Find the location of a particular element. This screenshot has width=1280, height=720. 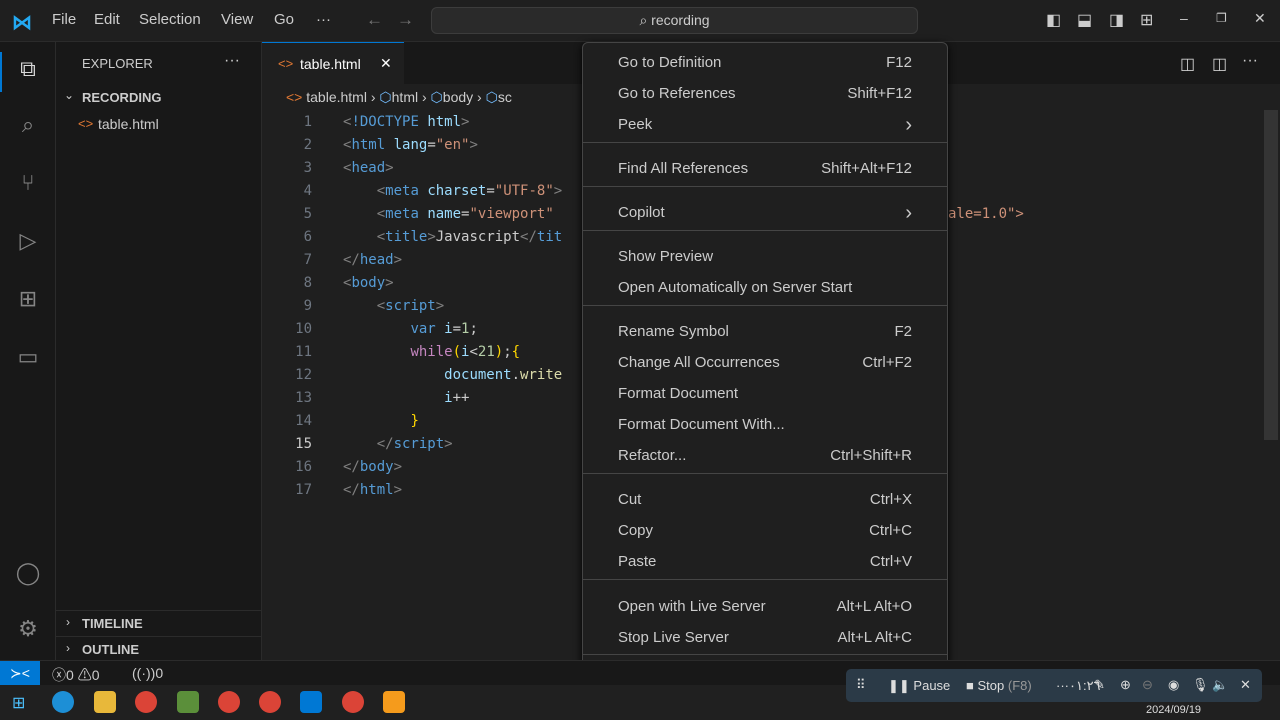

recorder-app-icon is located at coordinates (394, 702).